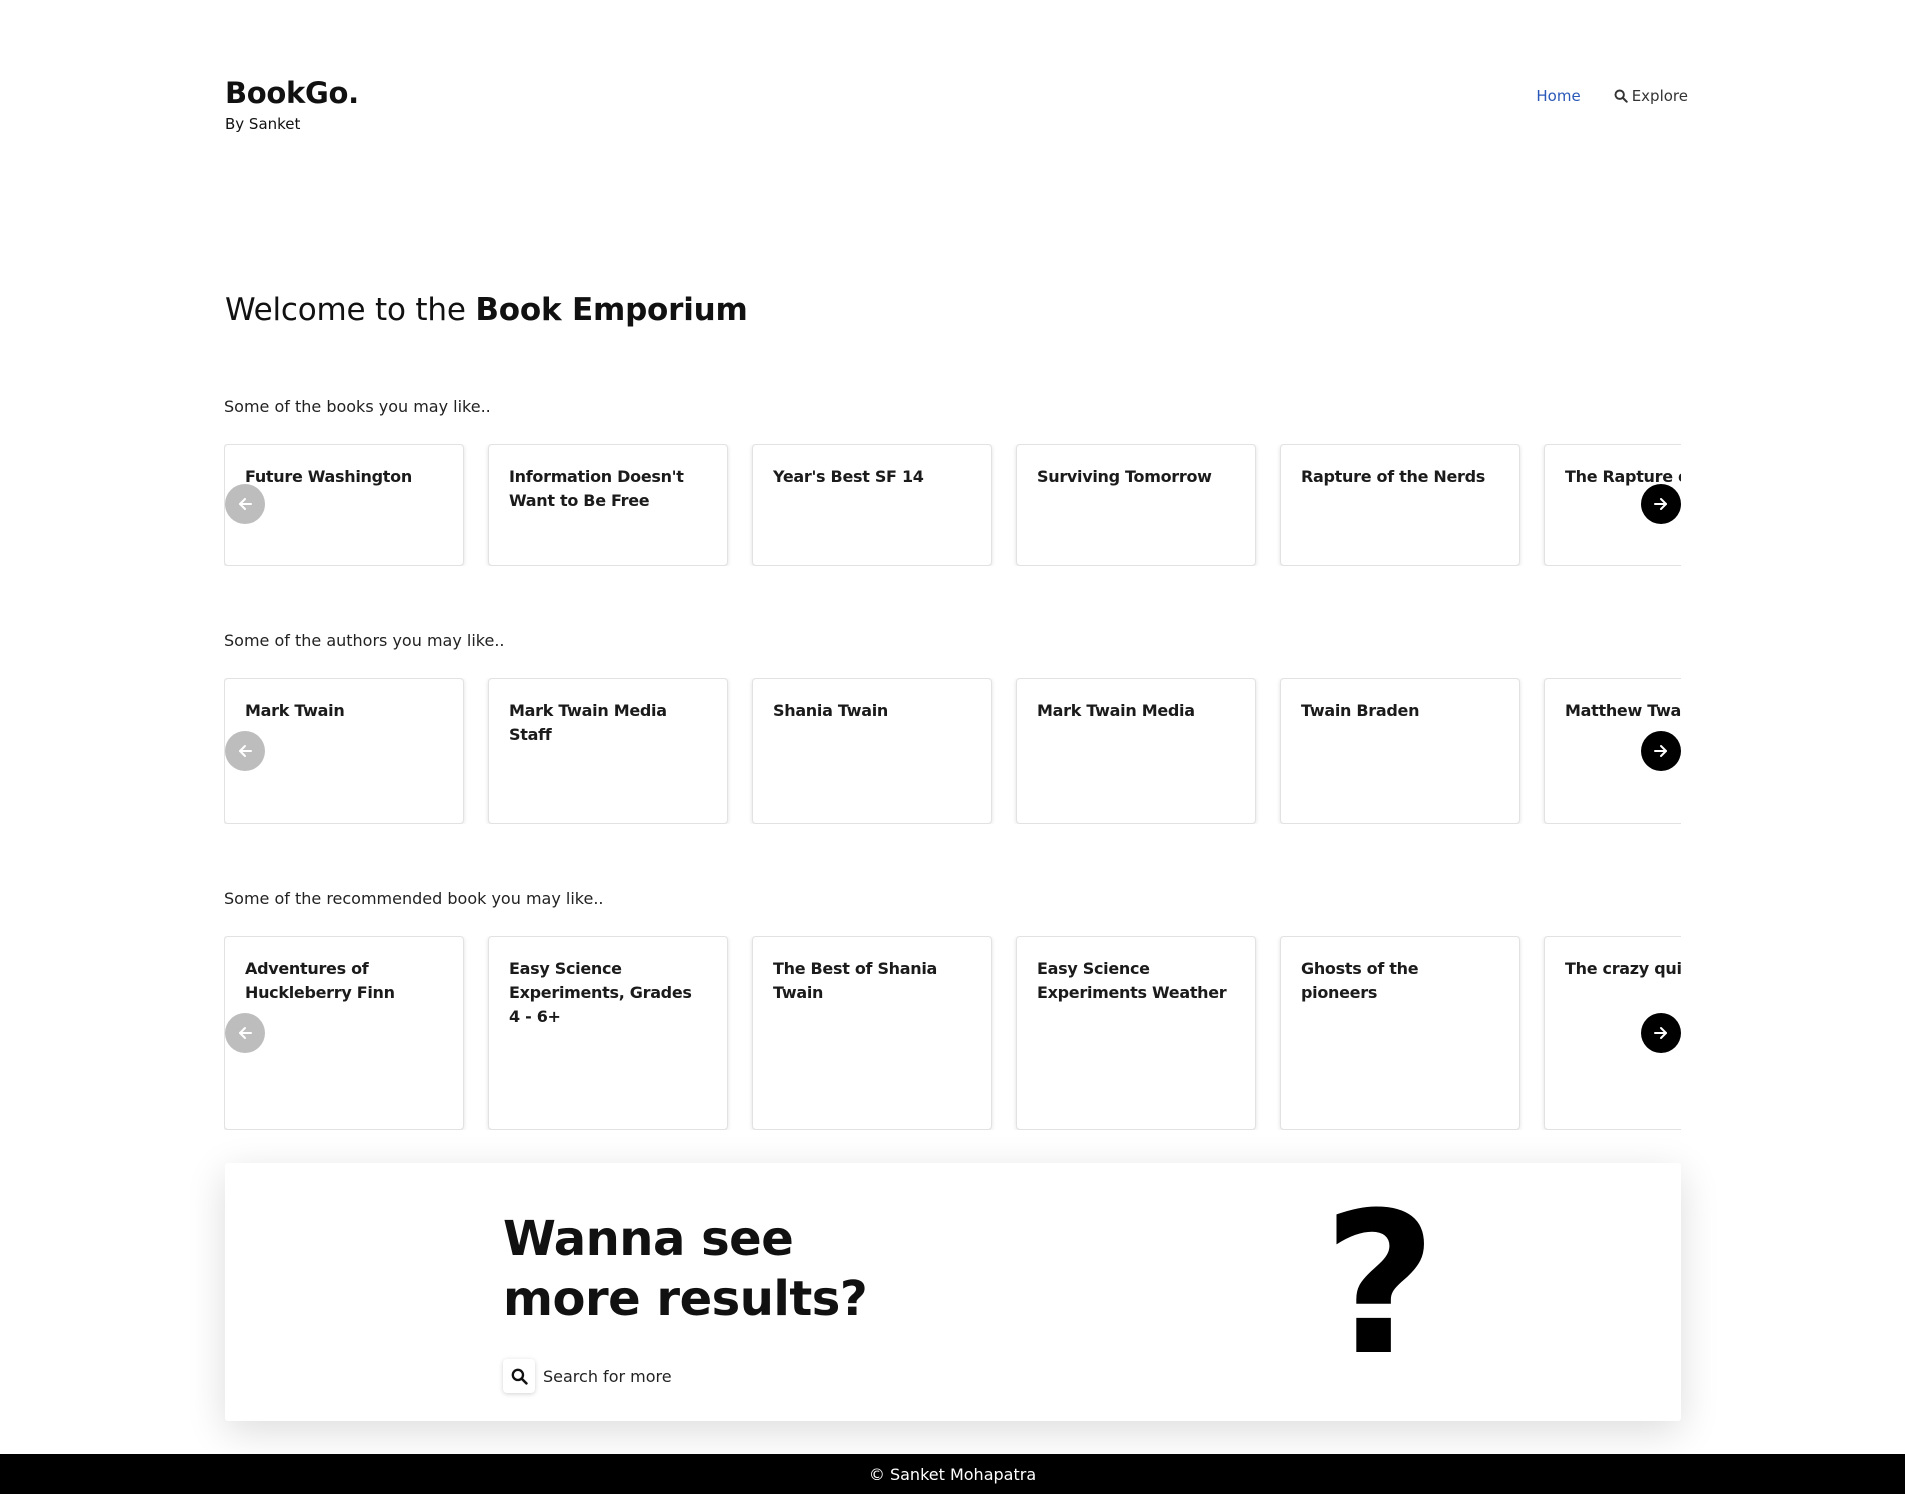 The image size is (1905, 1494). What do you see at coordinates (1400, 505) in the screenshot?
I see `book-card: Rapture of the Nerds` at bounding box center [1400, 505].